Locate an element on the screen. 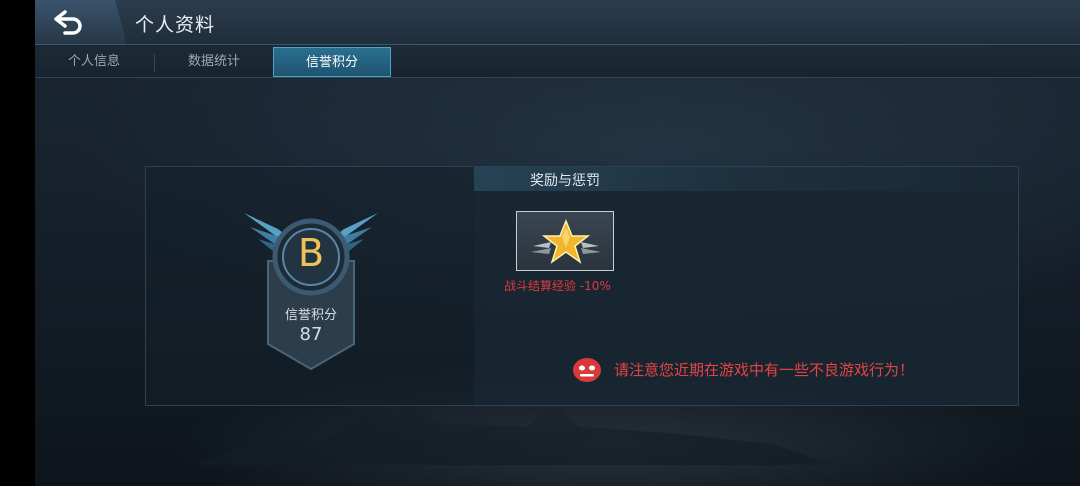 This screenshot has height=486, width=1080. reward-item is located at coordinates (565, 241).